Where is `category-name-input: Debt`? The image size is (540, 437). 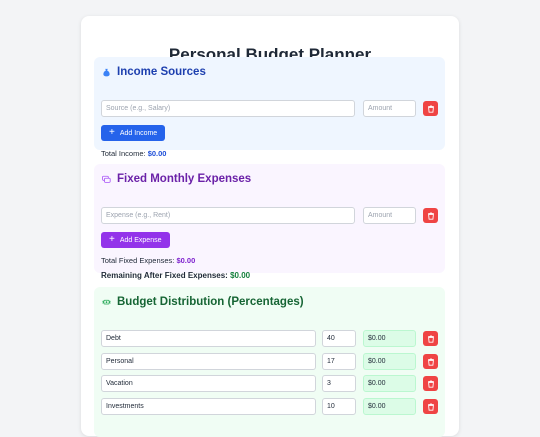
category-name-input: Debt is located at coordinates (208, 338).